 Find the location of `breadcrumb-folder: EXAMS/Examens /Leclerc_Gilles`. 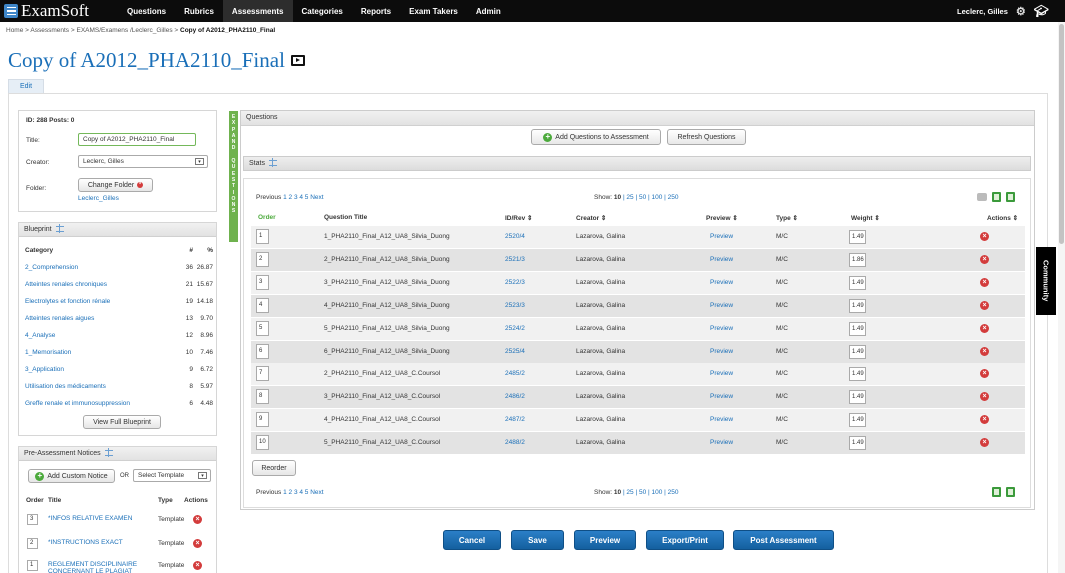

breadcrumb-folder: EXAMS/Examens /Leclerc_Gilles is located at coordinates (124, 30).